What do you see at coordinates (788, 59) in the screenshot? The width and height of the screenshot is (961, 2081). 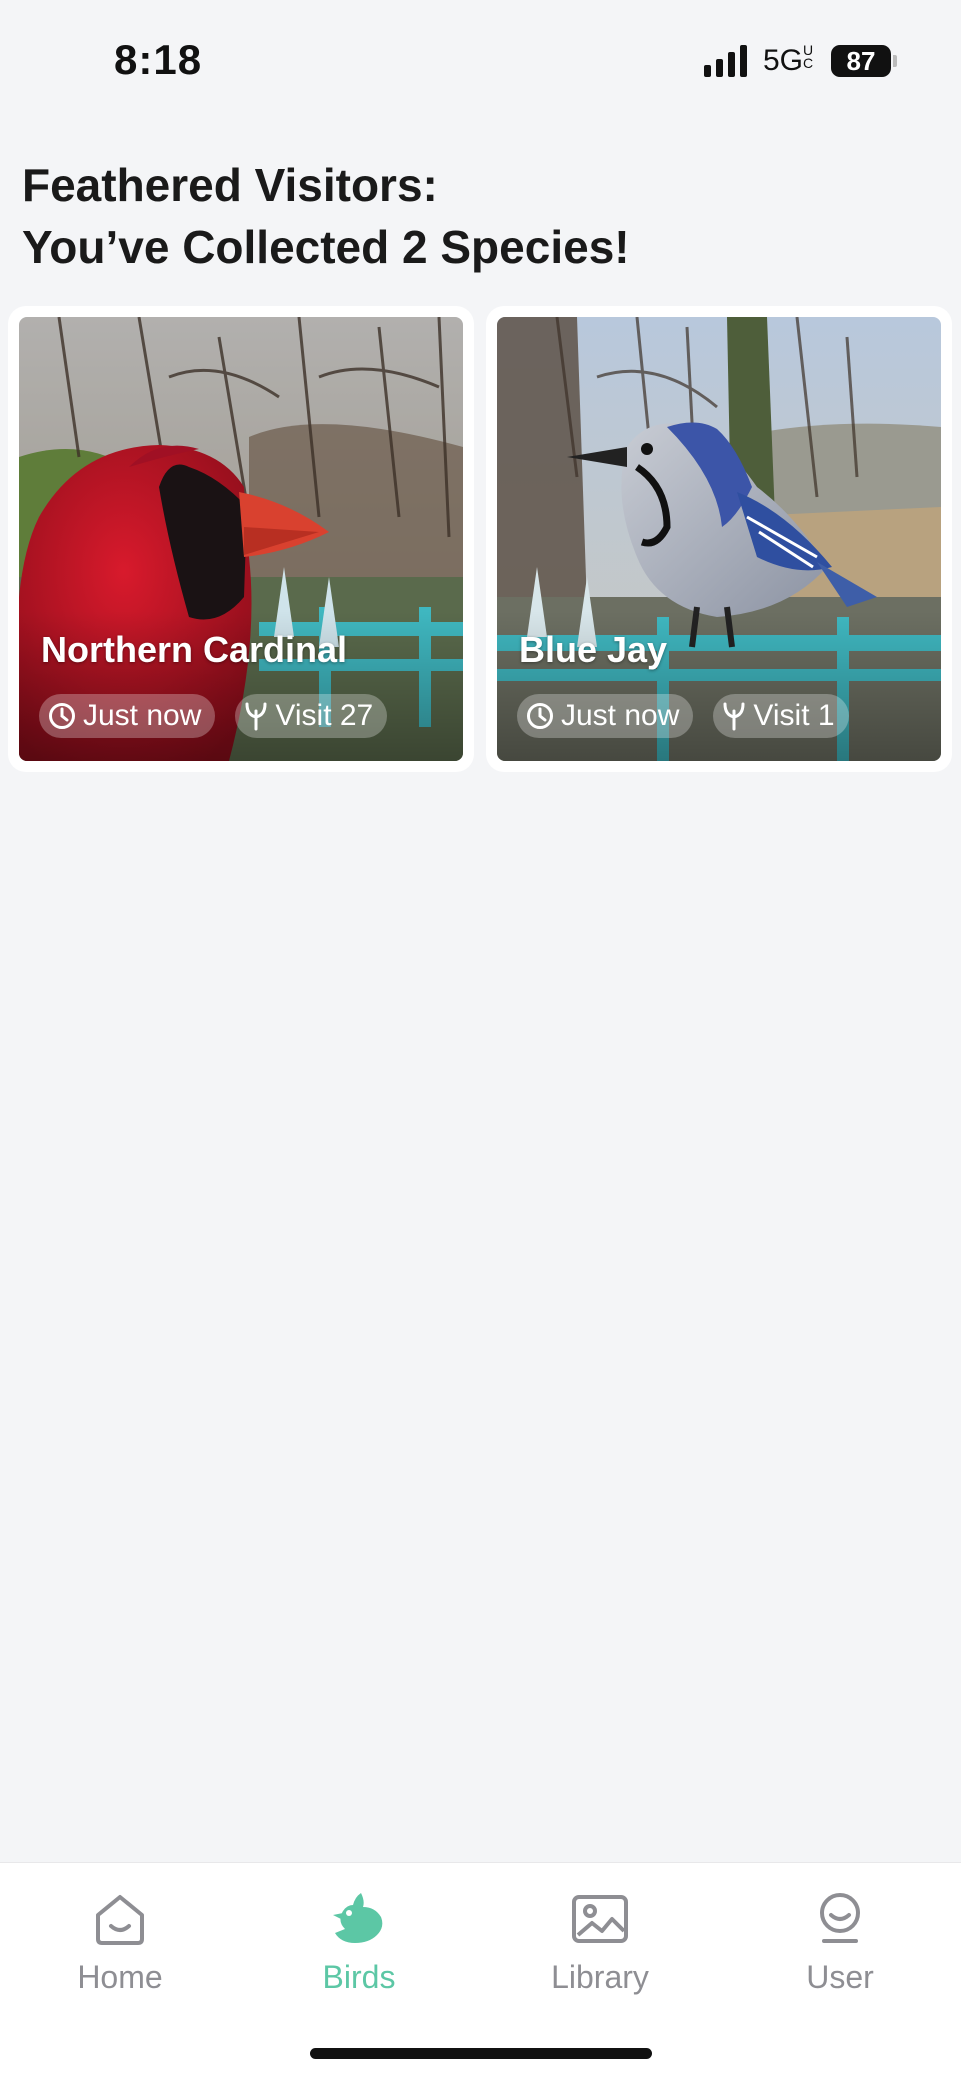 I see `network-type: 5GUC` at bounding box center [788, 59].